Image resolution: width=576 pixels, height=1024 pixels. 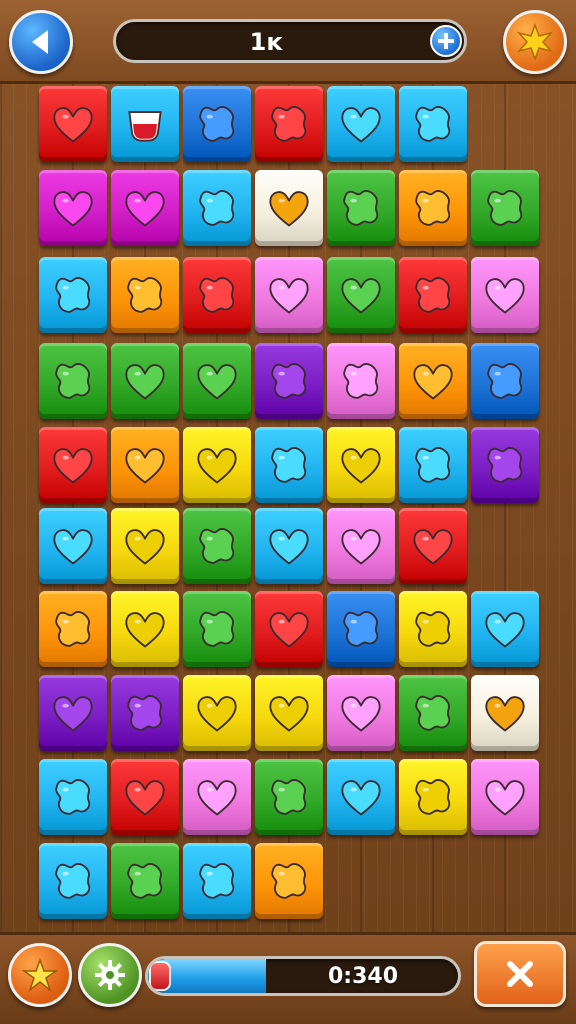 What do you see at coordinates (520, 974) in the screenshot?
I see `close-button` at bounding box center [520, 974].